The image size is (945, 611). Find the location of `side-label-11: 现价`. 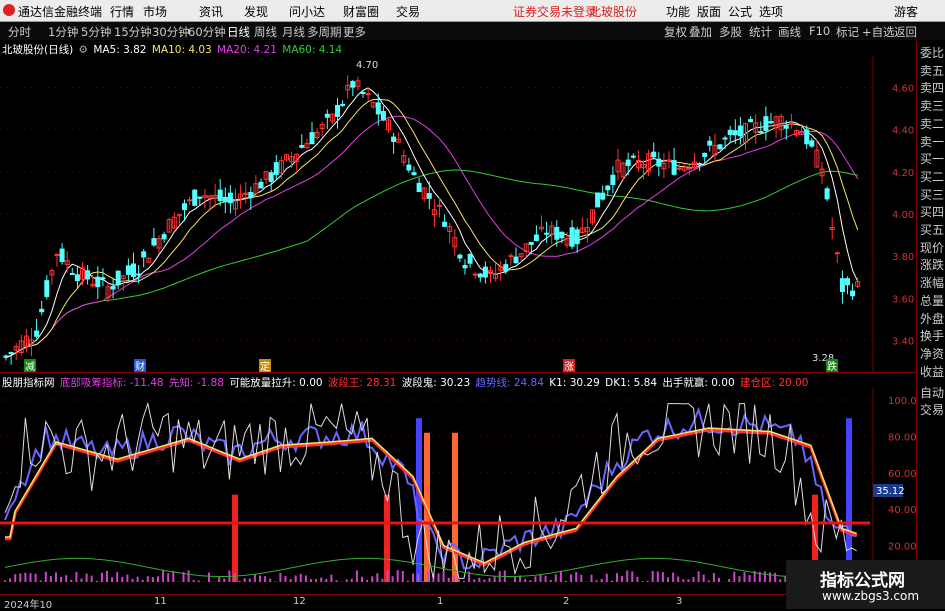

side-label-11: 现价 is located at coordinates (932, 247).